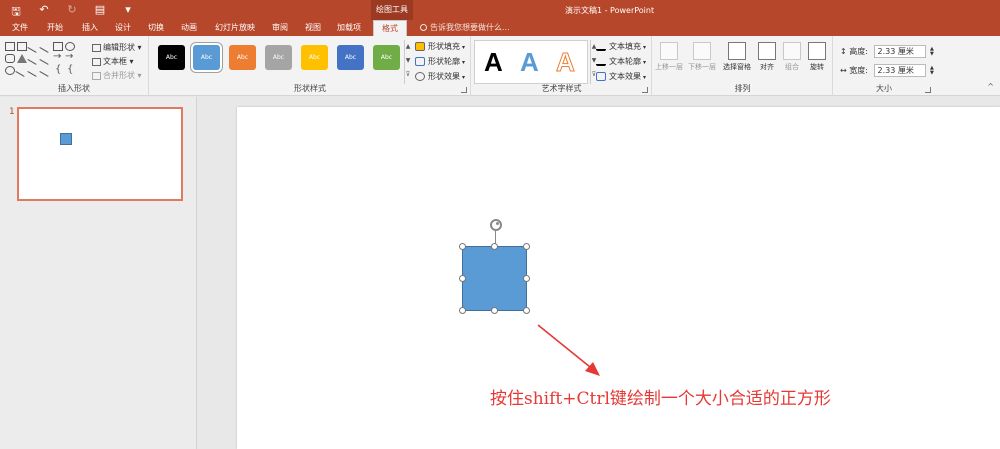 This screenshot has height=449, width=1000. What do you see at coordinates (568, 350) in the screenshot?
I see `annotation-arrow` at bounding box center [568, 350].